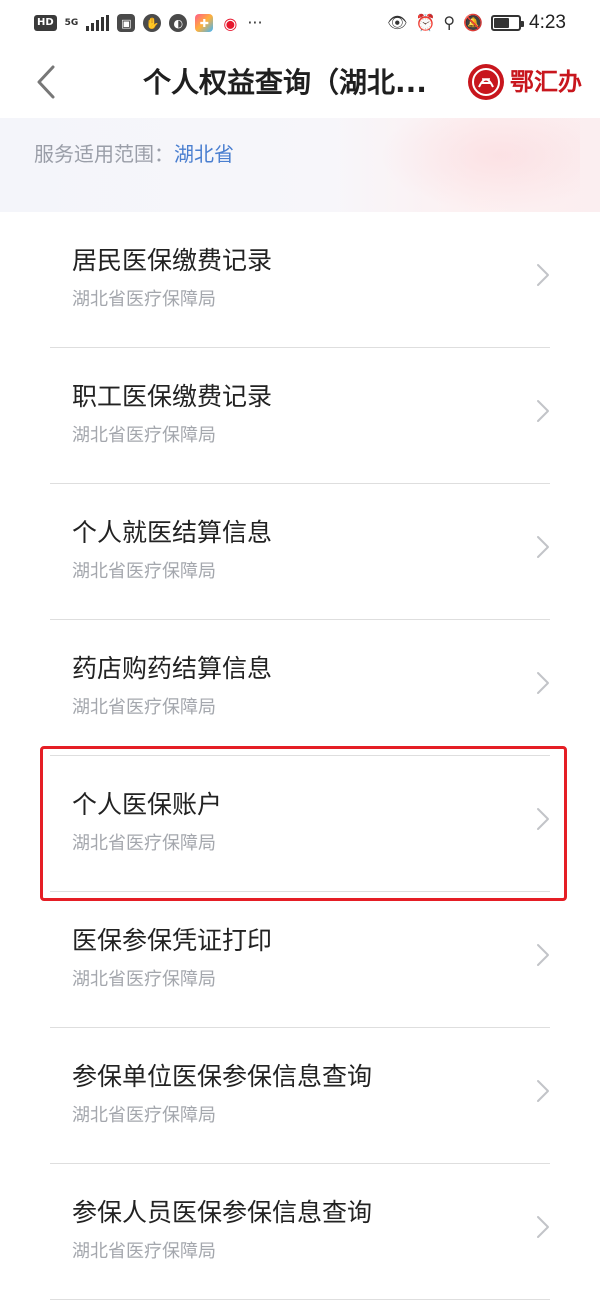 This screenshot has height=1300, width=600. What do you see at coordinates (172, 668) in the screenshot?
I see `service-title: 药店购药结算信息` at bounding box center [172, 668].